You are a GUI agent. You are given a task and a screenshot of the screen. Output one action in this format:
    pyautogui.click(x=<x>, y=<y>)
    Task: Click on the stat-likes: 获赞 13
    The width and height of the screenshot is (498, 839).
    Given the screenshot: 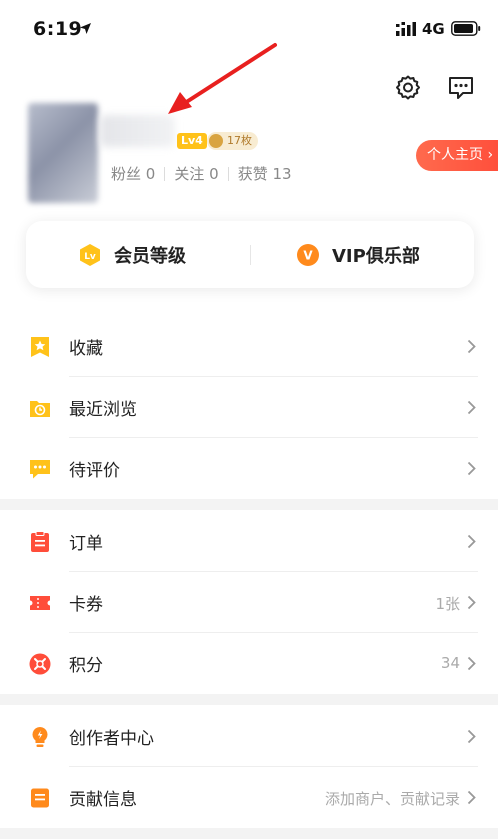 What is the action you would take?
    pyautogui.click(x=265, y=173)
    